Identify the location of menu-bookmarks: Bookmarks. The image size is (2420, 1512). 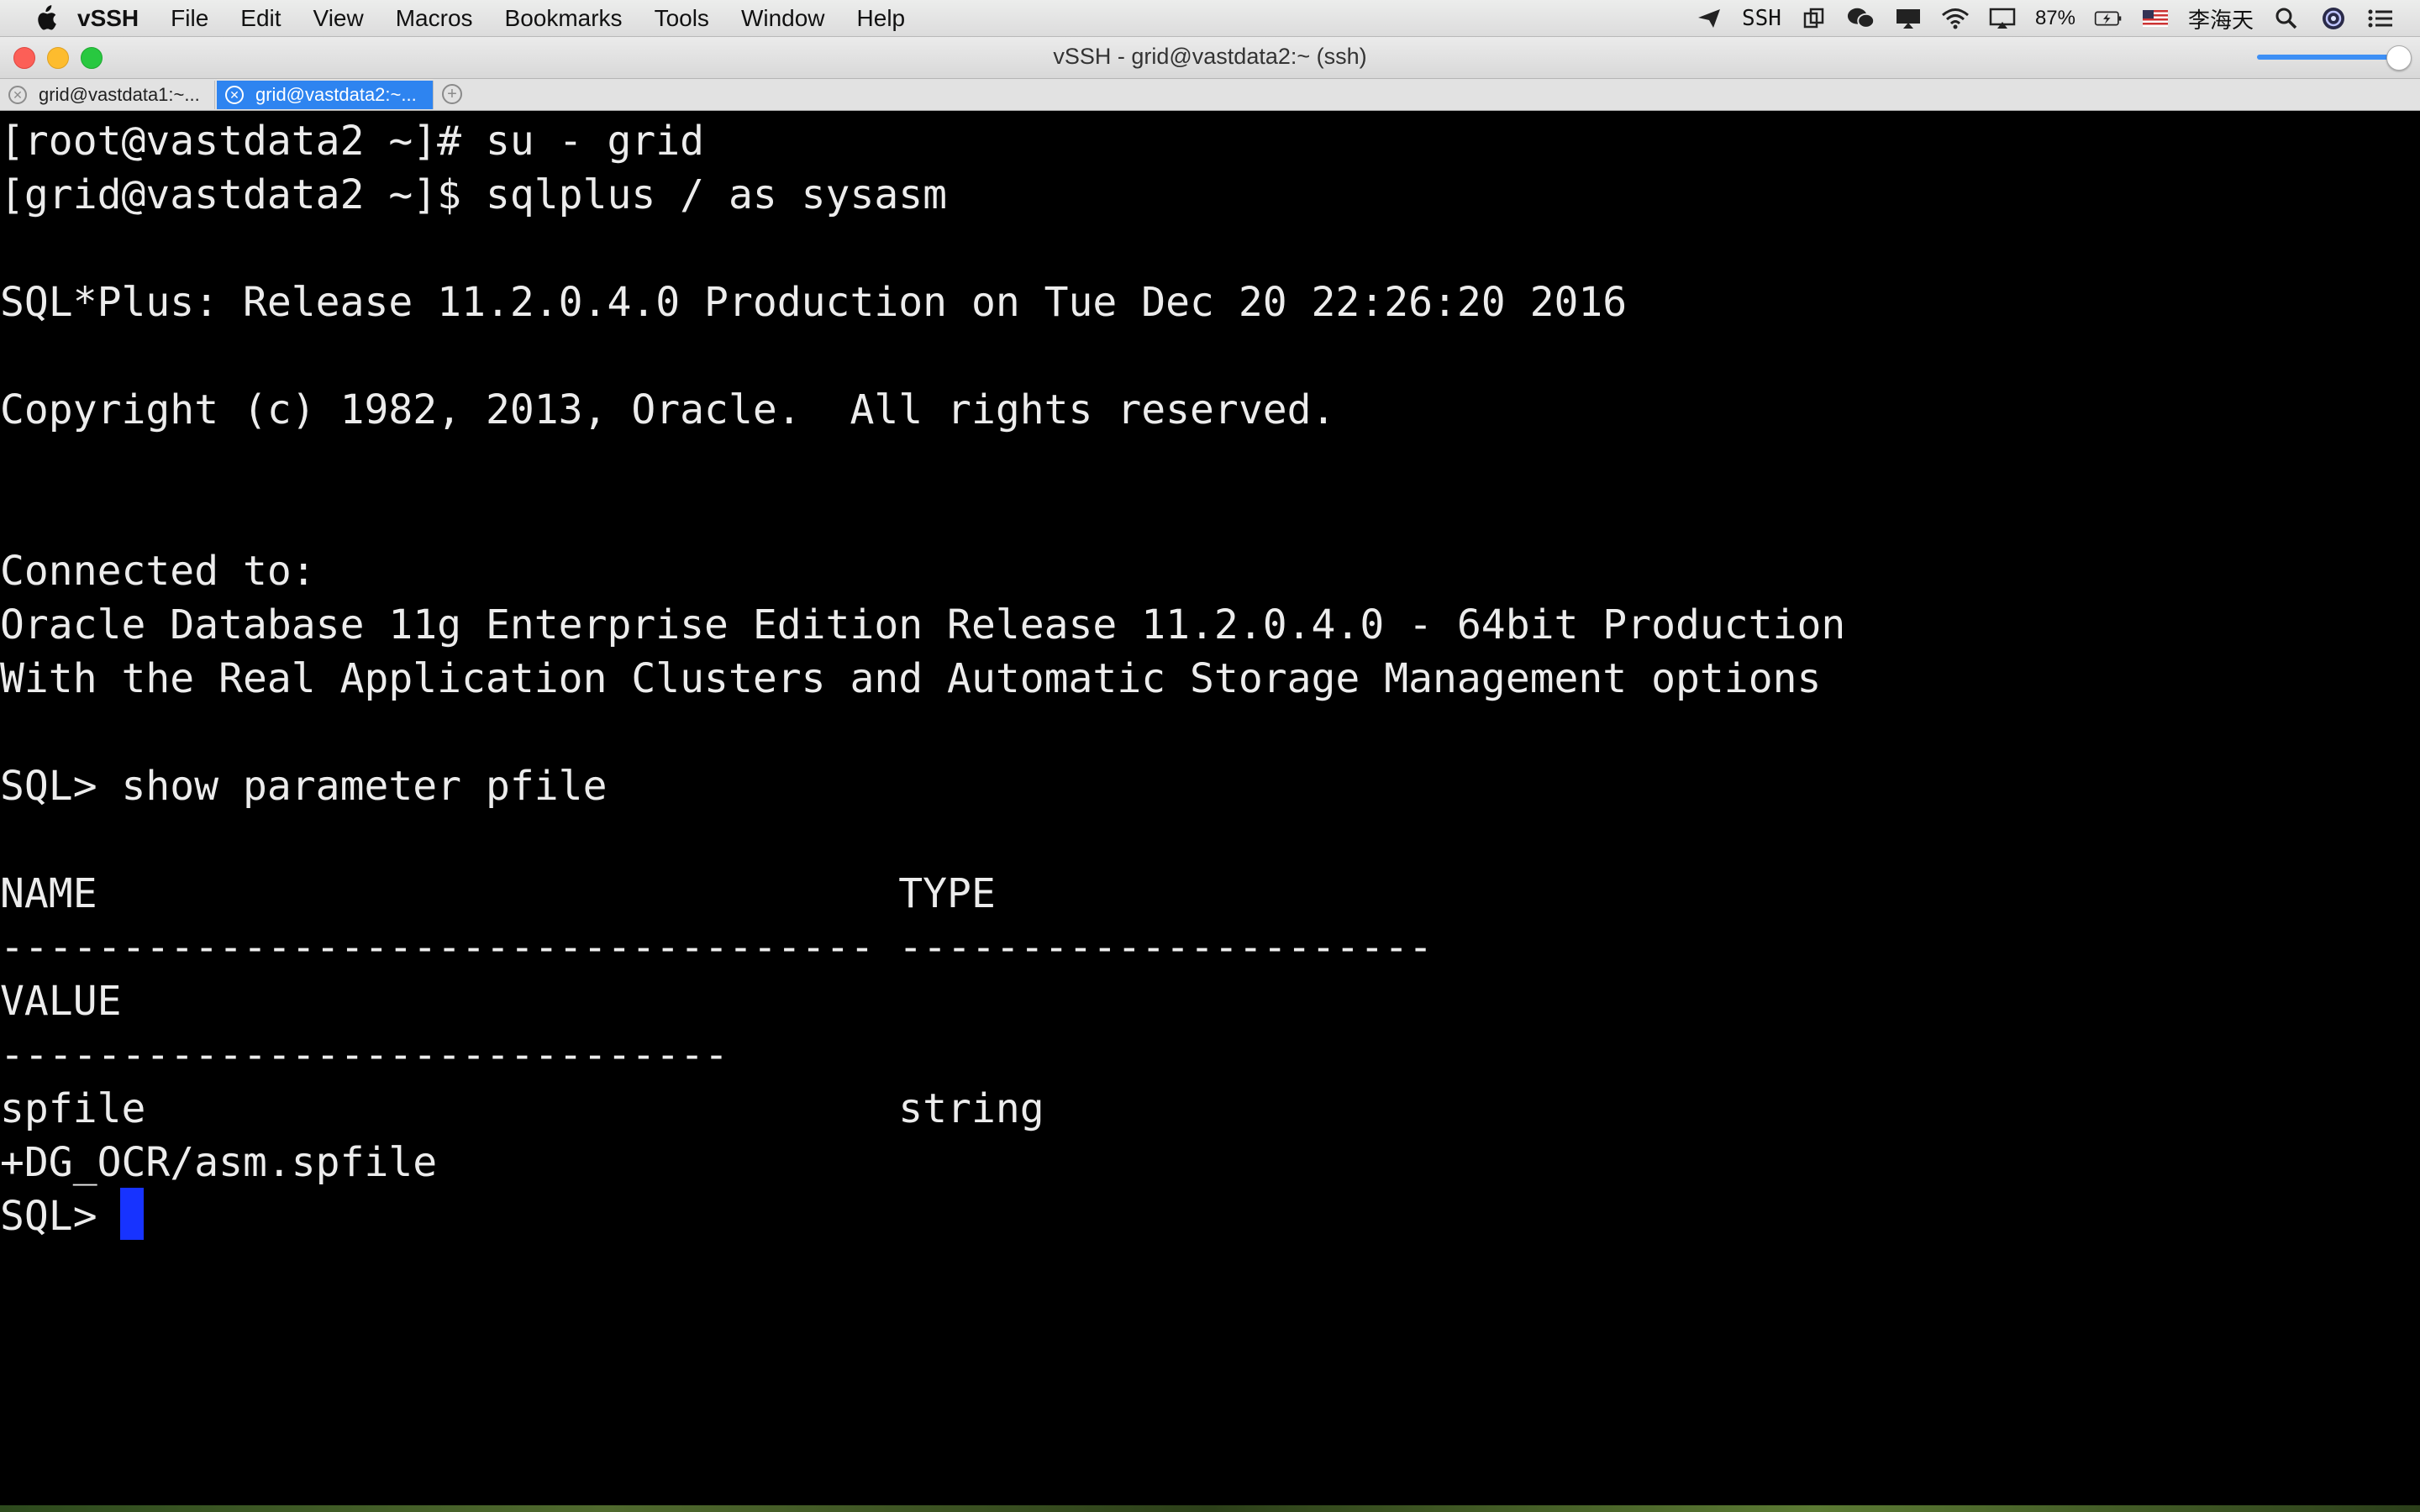
(564, 18).